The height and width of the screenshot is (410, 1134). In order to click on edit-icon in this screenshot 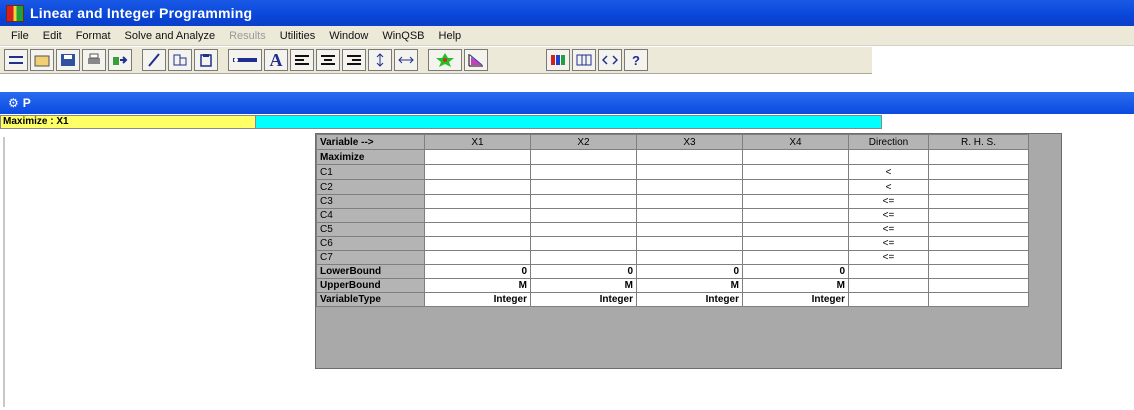, I will do `click(154, 60)`.